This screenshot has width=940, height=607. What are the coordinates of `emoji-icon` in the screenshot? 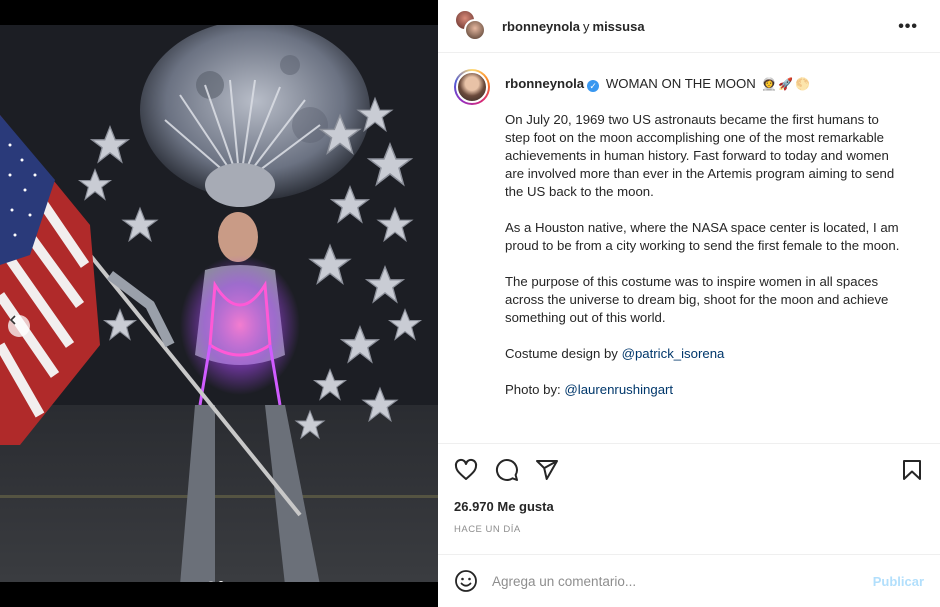 It's located at (466, 581).